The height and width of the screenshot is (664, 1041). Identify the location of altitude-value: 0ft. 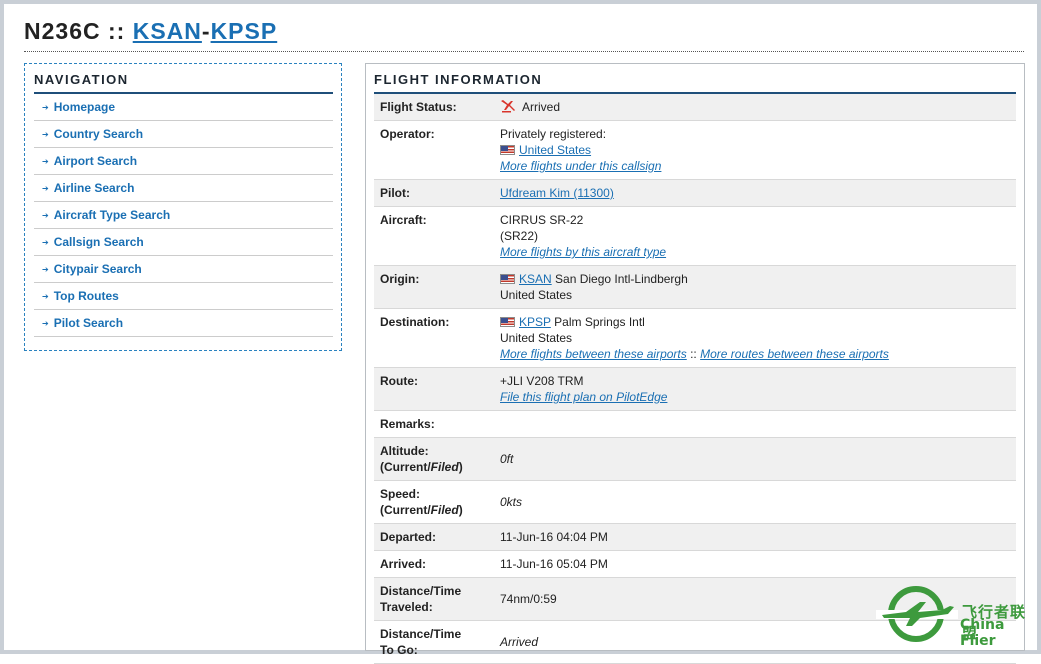
(507, 459).